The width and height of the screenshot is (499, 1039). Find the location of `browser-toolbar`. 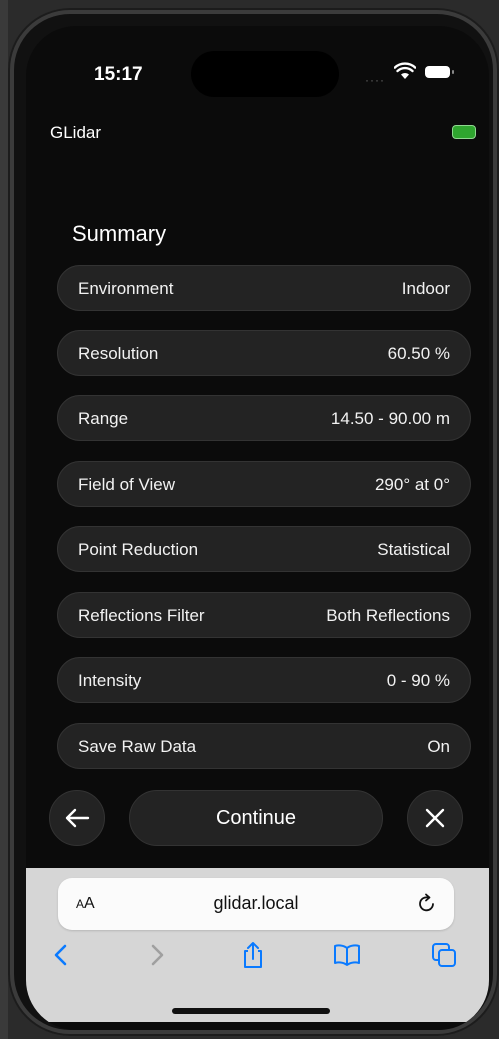

browser-toolbar is located at coordinates (257, 960).